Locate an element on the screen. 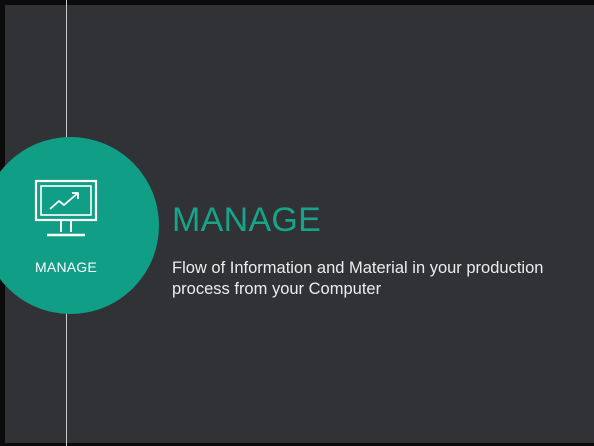  monitor-chart-icon is located at coordinates (66, 208).